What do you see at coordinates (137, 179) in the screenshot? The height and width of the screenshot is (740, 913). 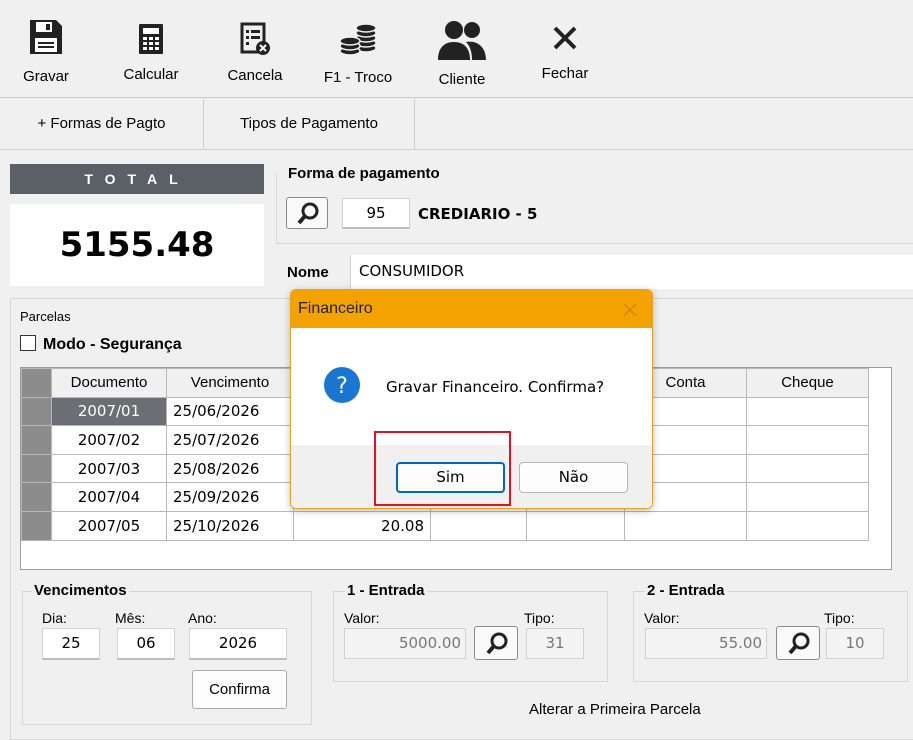 I see `total-header: TOTAL` at bounding box center [137, 179].